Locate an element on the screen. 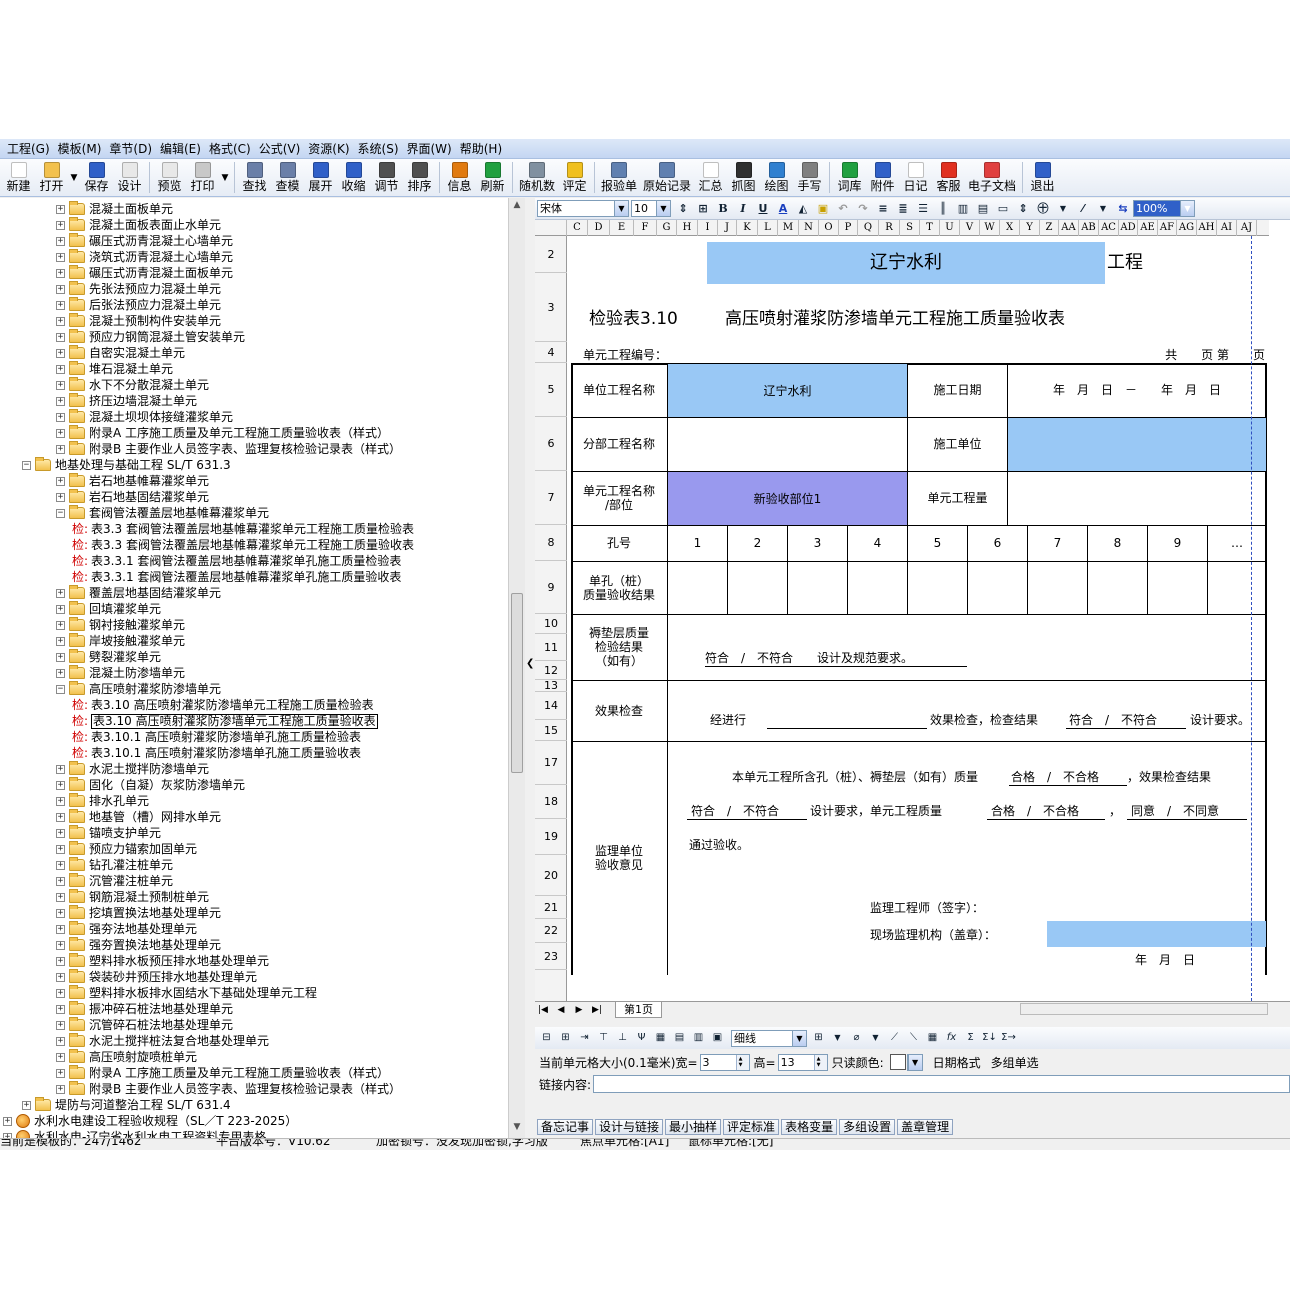  column-header-cell: H is located at coordinates (687, 228).